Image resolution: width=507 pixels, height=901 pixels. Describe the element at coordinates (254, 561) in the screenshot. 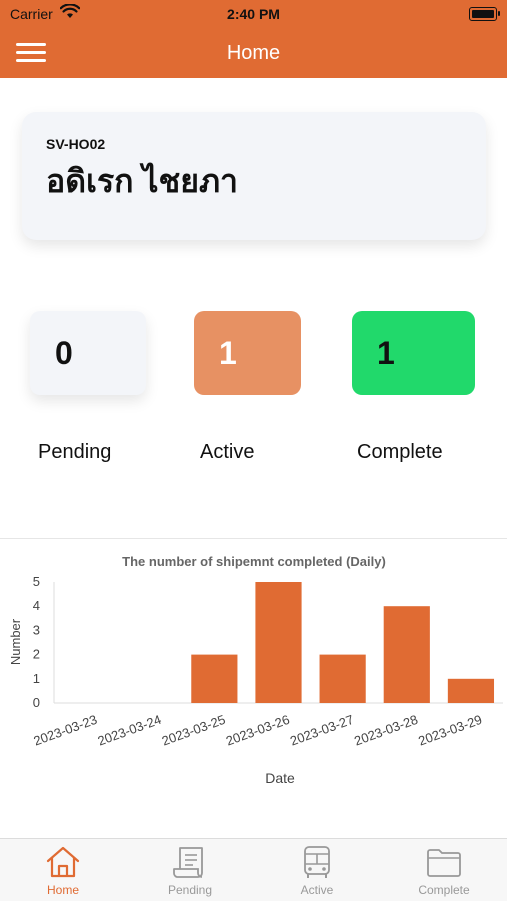

I see `chart-title: The number of shipemnt completed (Daily)` at that location.